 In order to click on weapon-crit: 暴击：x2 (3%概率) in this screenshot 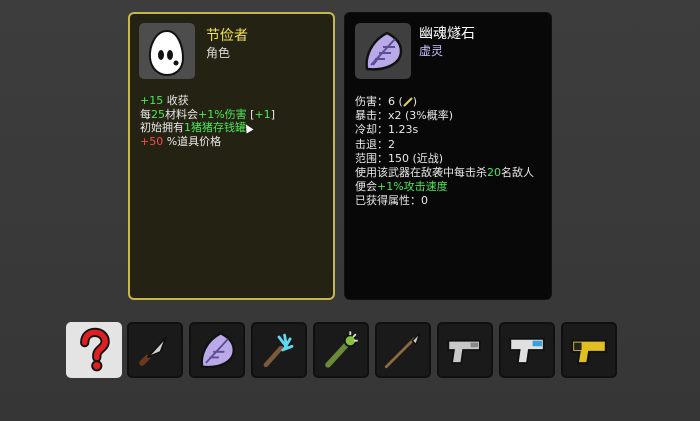, I will do `click(444, 116)`.